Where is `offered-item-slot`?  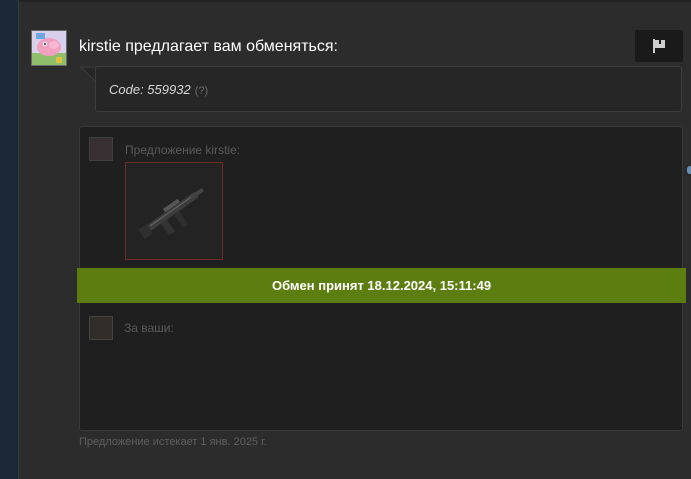
offered-item-slot is located at coordinates (174, 211).